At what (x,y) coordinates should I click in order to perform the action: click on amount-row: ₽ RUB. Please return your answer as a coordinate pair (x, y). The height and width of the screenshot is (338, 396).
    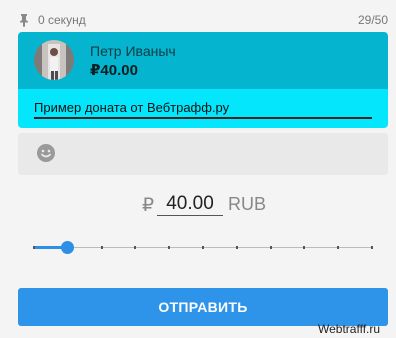
    Looking at the image, I should click on (198, 205).